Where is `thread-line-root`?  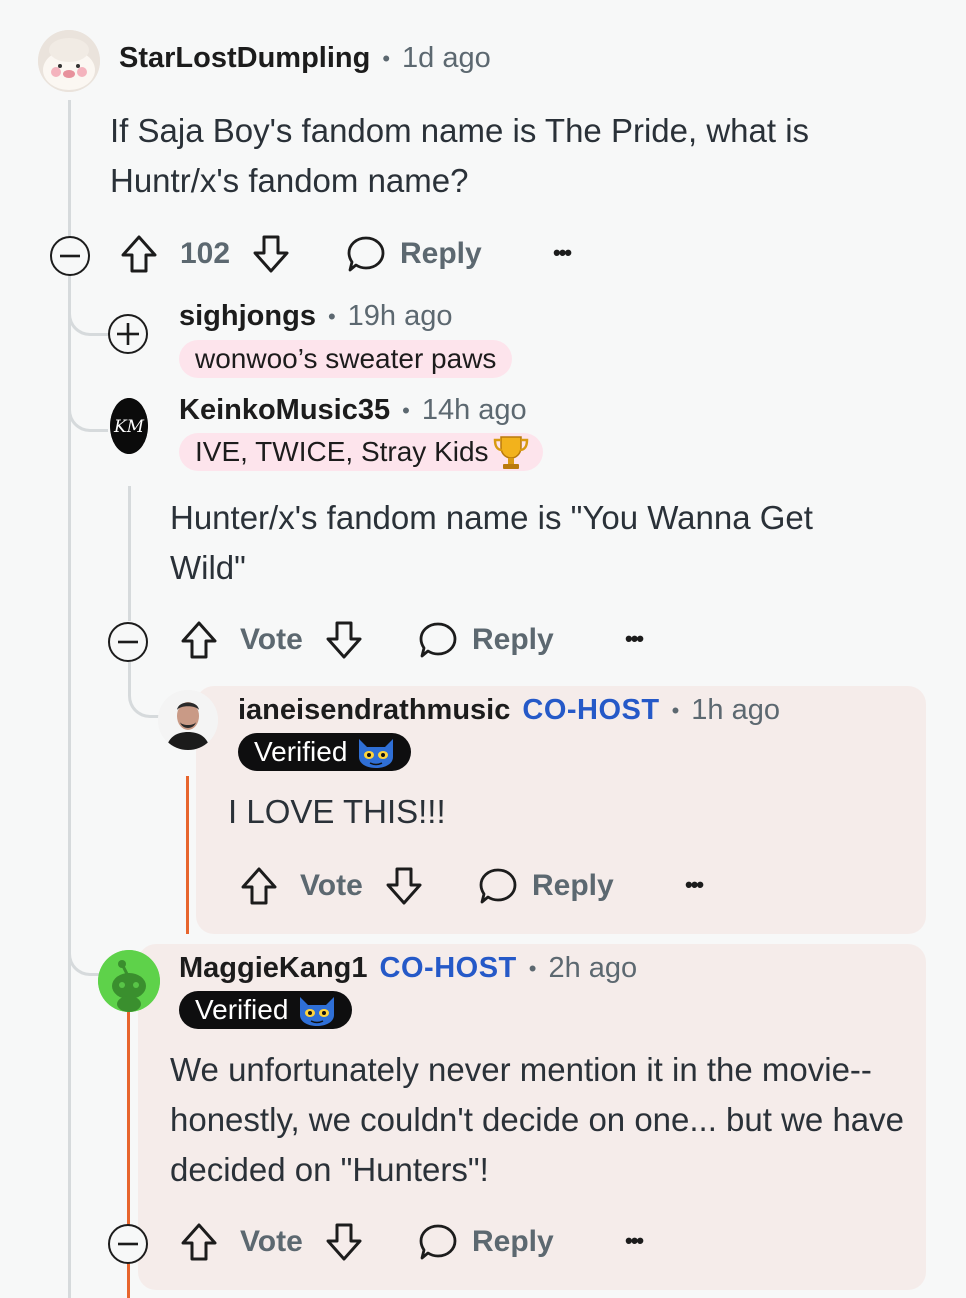 thread-line-root is located at coordinates (69, 699).